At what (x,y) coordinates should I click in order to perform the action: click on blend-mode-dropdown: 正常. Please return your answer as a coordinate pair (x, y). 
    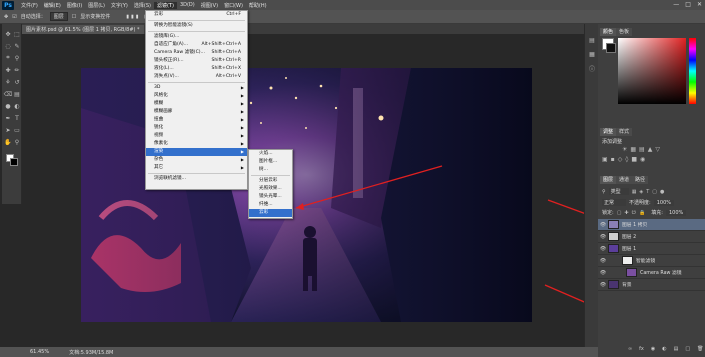
    Looking at the image, I should click on (614, 202).